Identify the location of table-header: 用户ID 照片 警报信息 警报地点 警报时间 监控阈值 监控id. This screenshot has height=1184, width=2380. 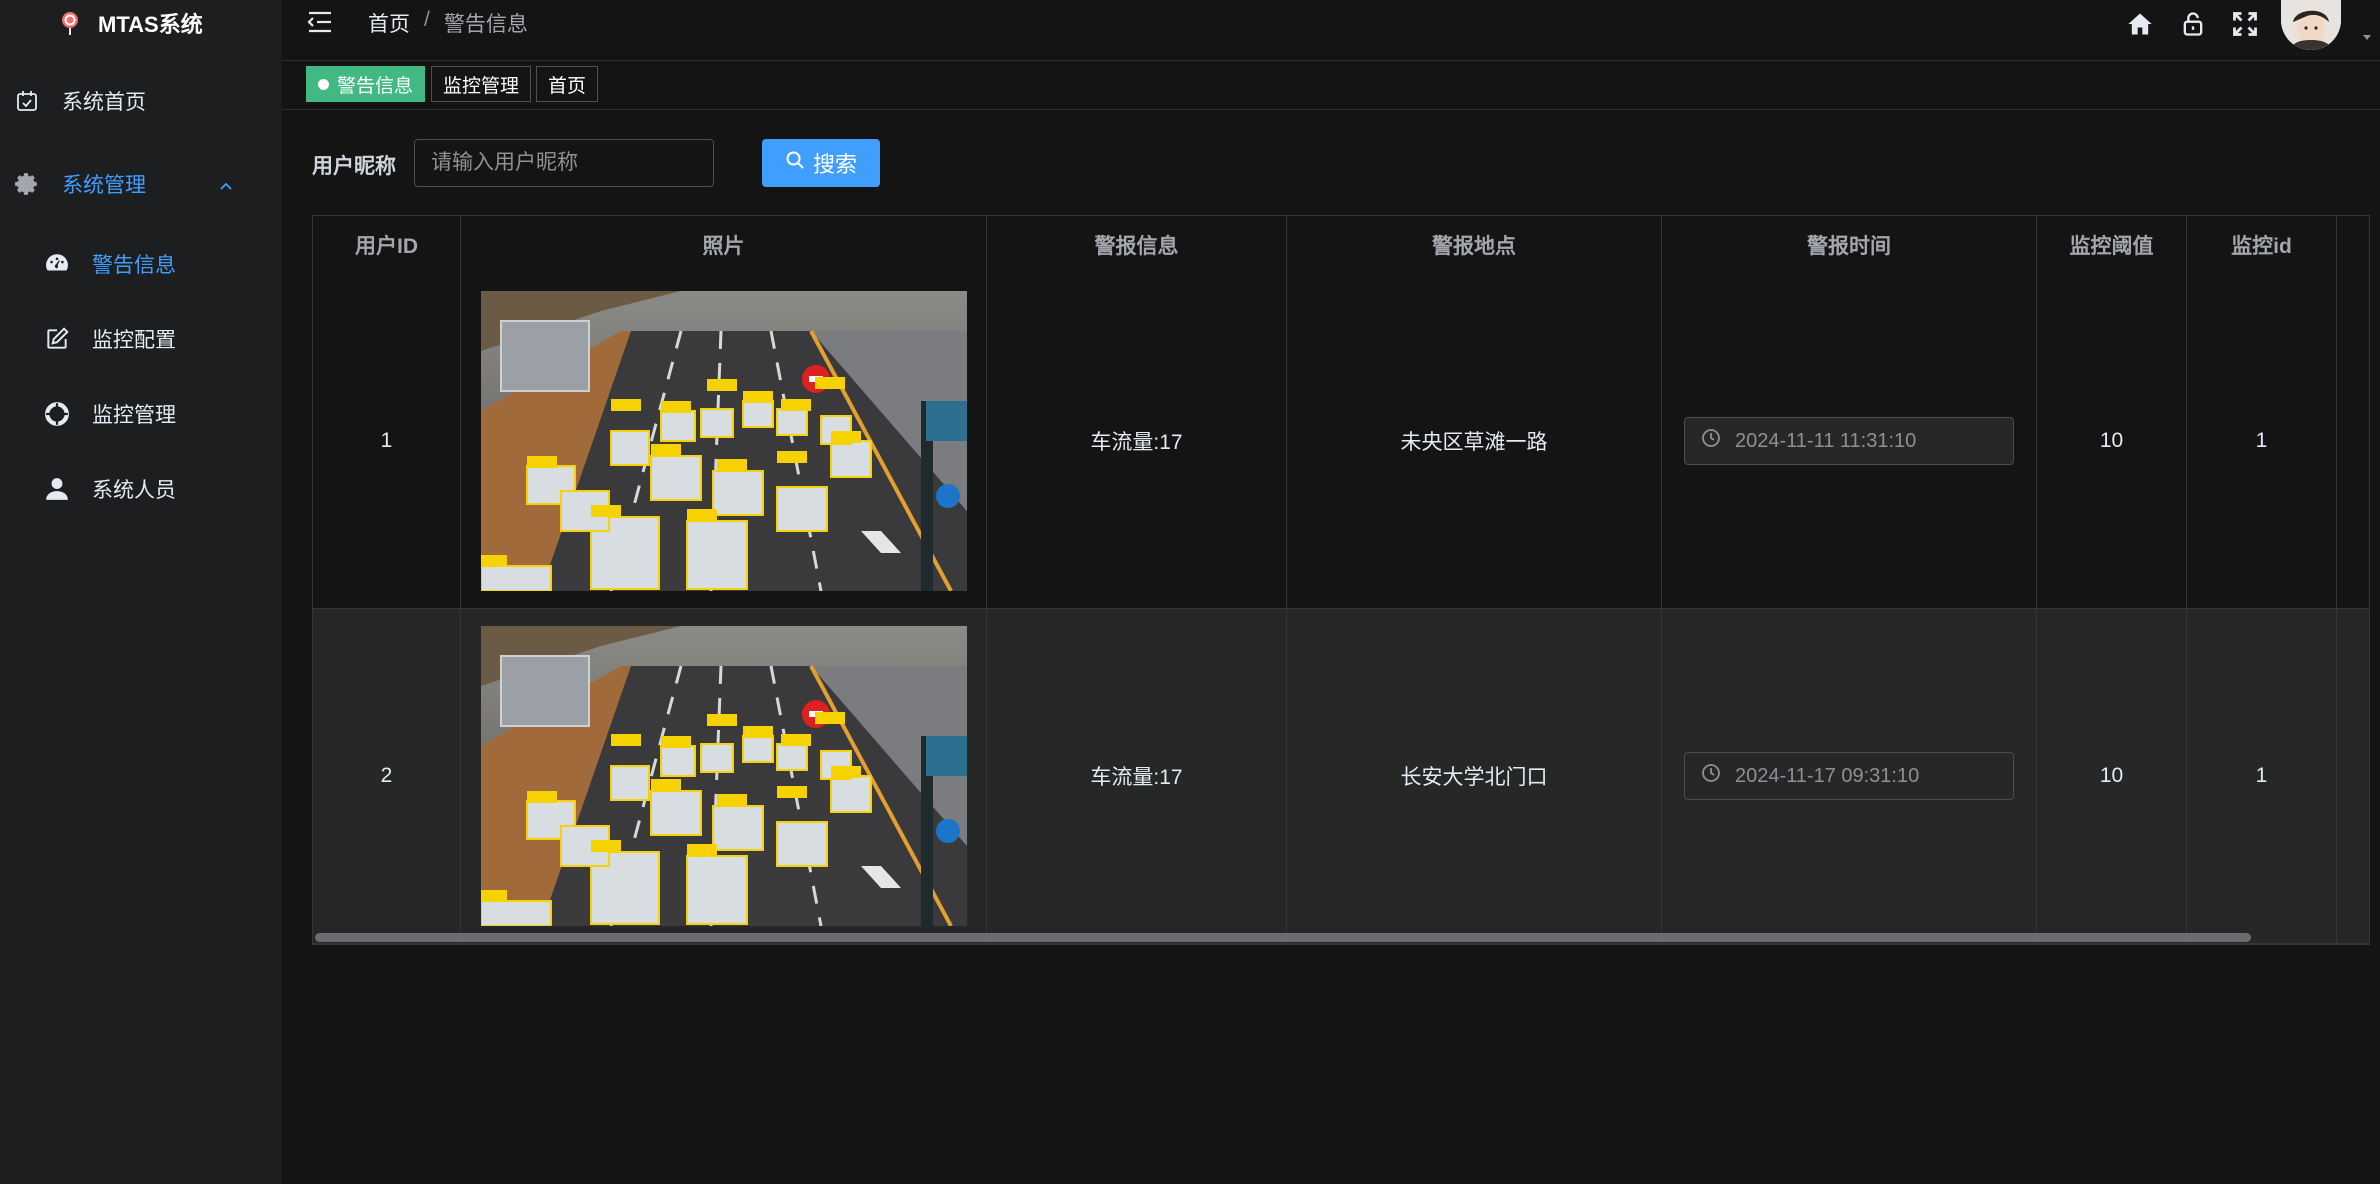
(1341, 245).